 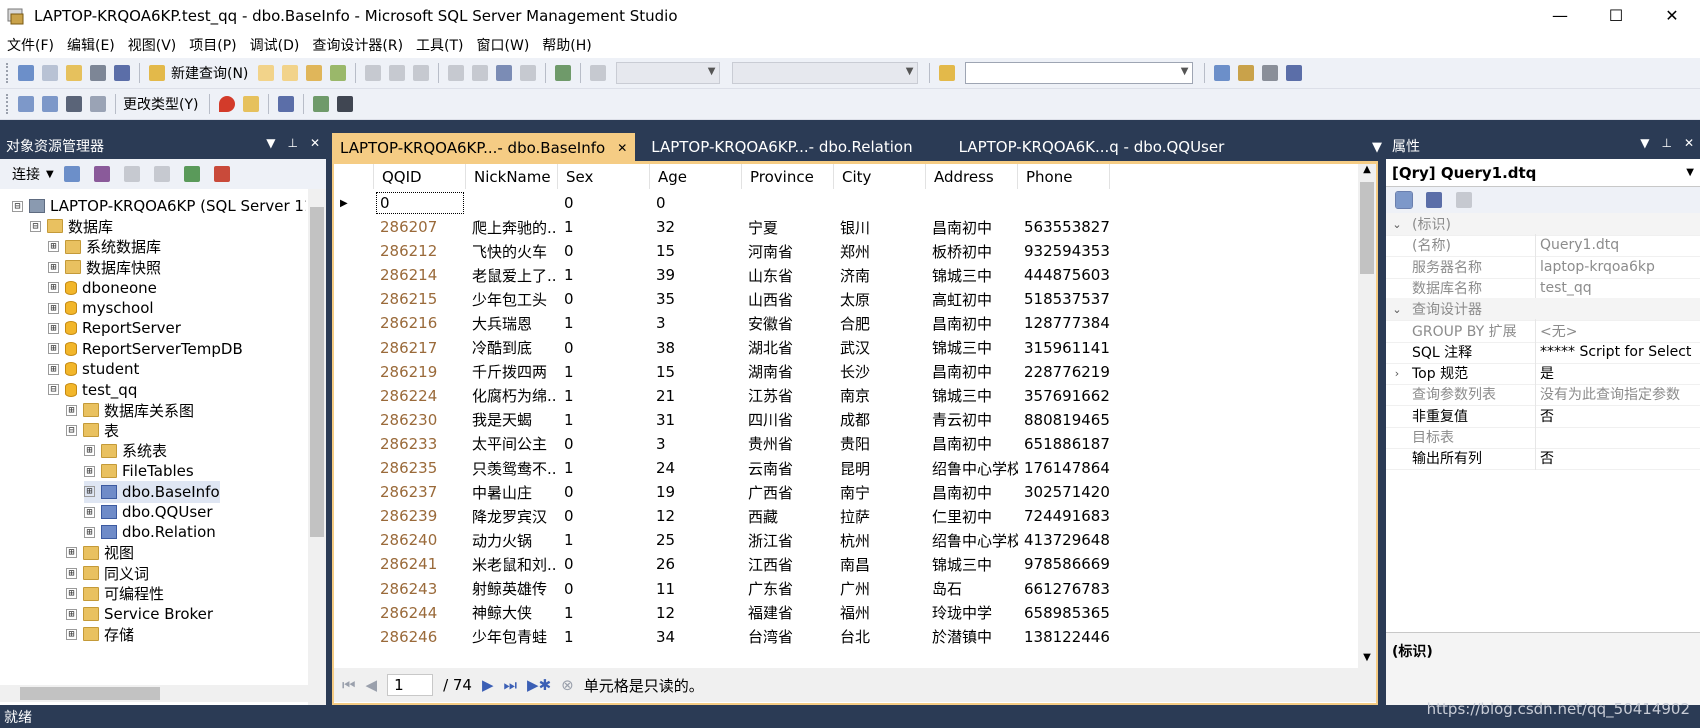 What do you see at coordinates (788, 203) in the screenshot?
I see `grid-cell` at bounding box center [788, 203].